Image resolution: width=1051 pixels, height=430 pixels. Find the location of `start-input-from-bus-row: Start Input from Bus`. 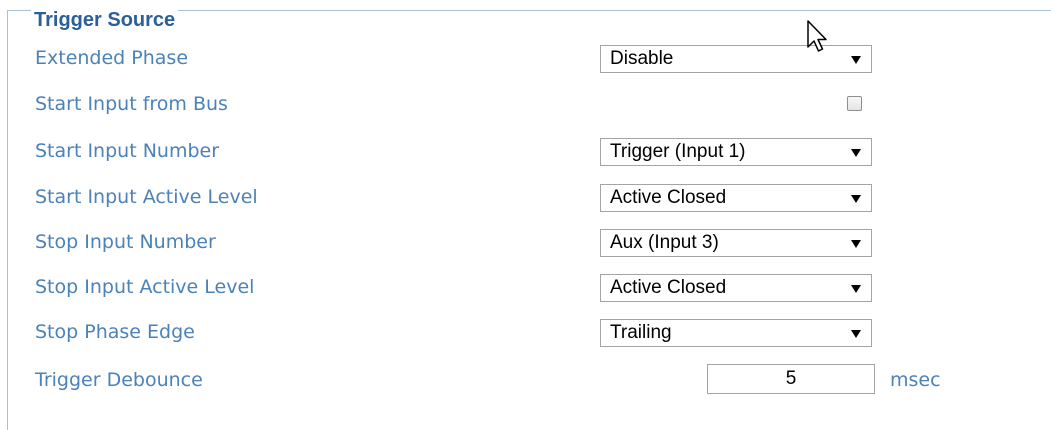

start-input-from-bus-row: Start Input from Bus is located at coordinates (525, 104).